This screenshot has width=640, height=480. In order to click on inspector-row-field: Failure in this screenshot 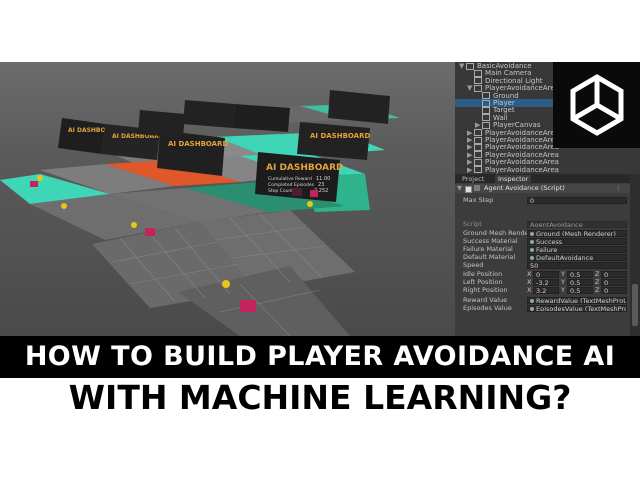, I will do `click(577, 249)`.